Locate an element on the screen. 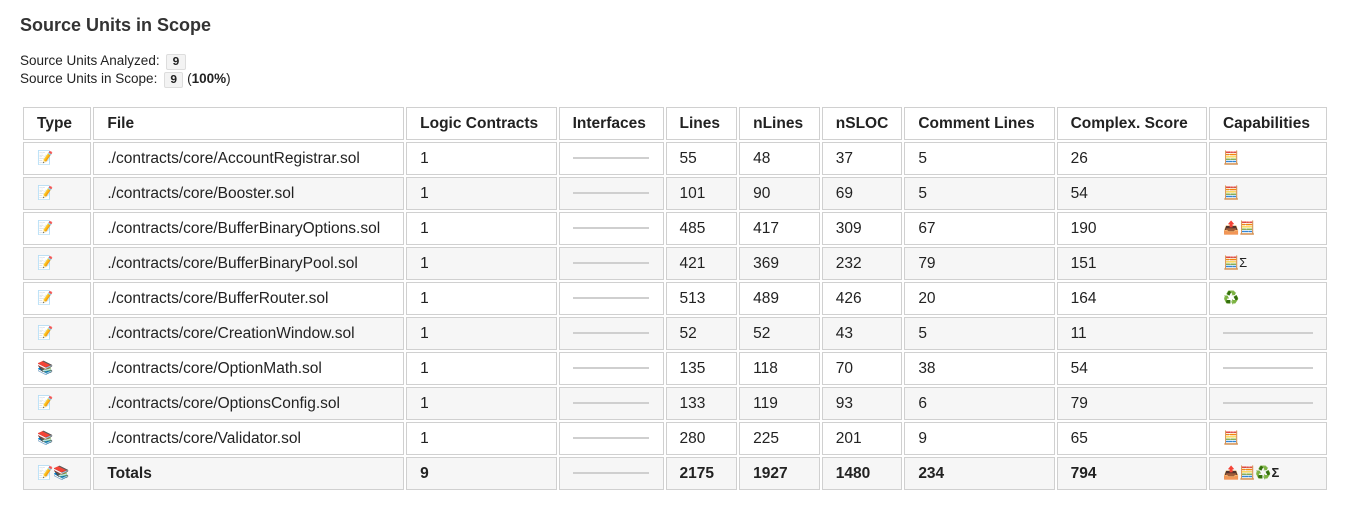 This screenshot has width=1349, height=505. cell-complex: 190 is located at coordinates (1131, 228).